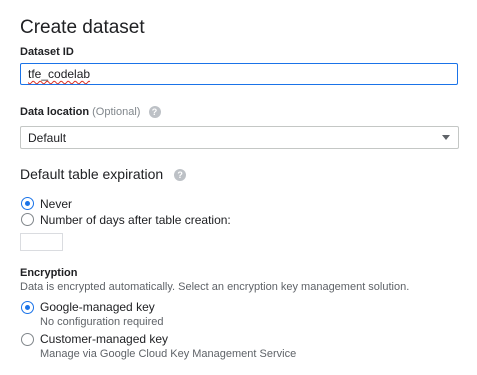 The width and height of the screenshot is (477, 375). Describe the element at coordinates (92, 174) in the screenshot. I see `table-expiration-title-text: Default table expiration` at that location.